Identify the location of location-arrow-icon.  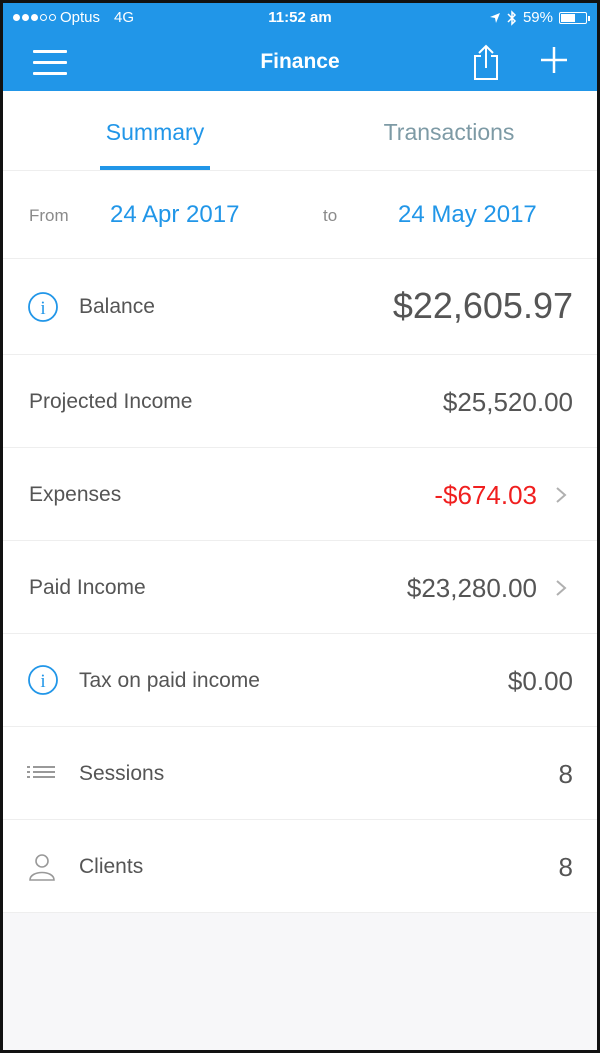
(494, 17).